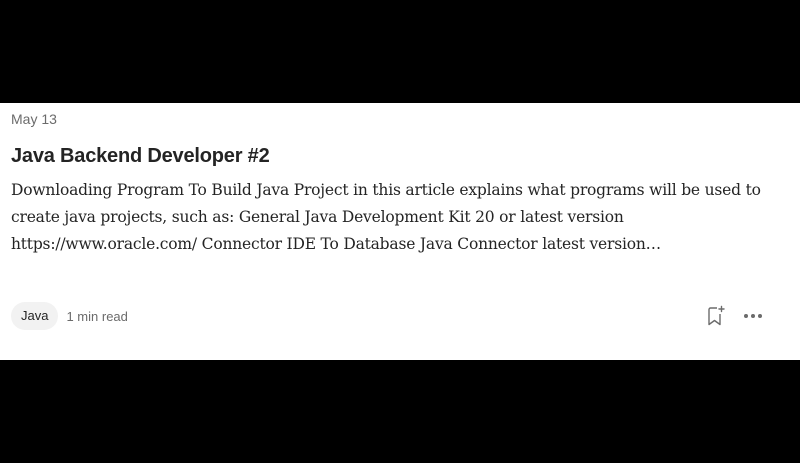  I want to click on post-title: Java Backend Developer #2, so click(140, 156).